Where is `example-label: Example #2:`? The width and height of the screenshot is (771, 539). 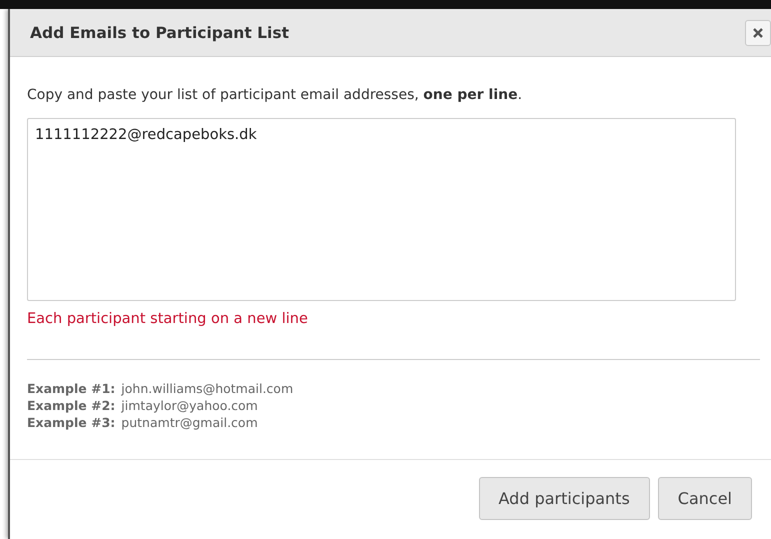
example-label: Example #2: is located at coordinates (71, 405).